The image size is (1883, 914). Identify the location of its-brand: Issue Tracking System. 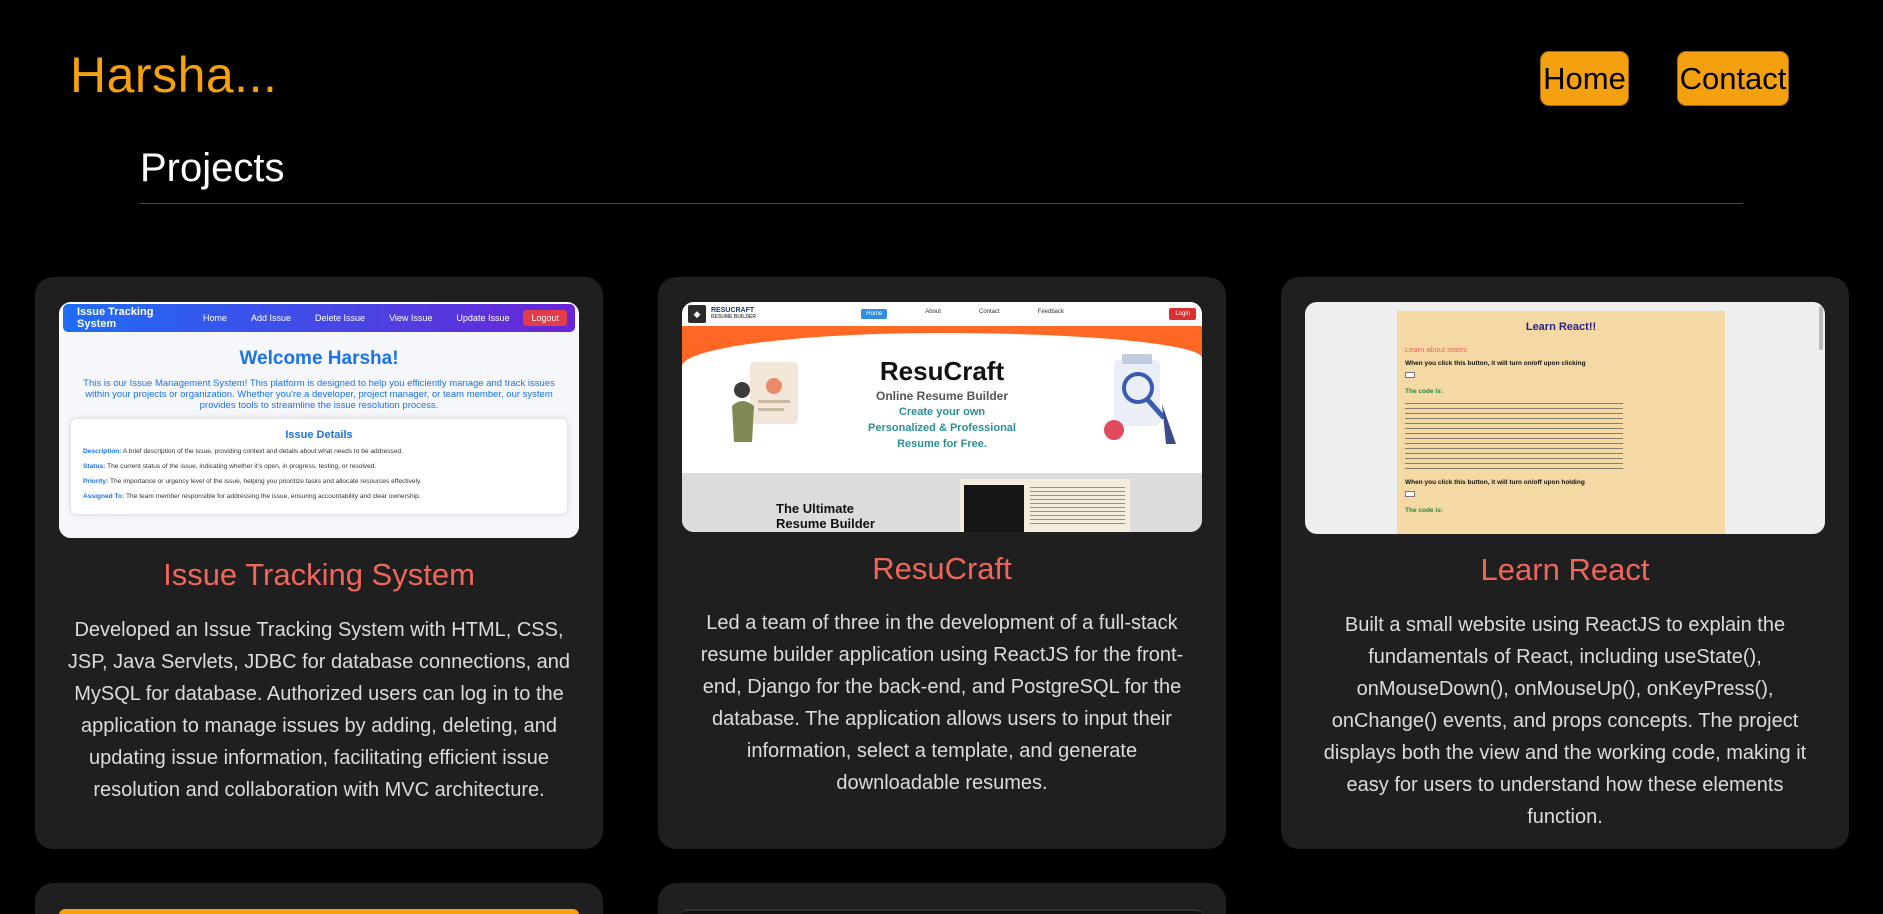
(115, 318).